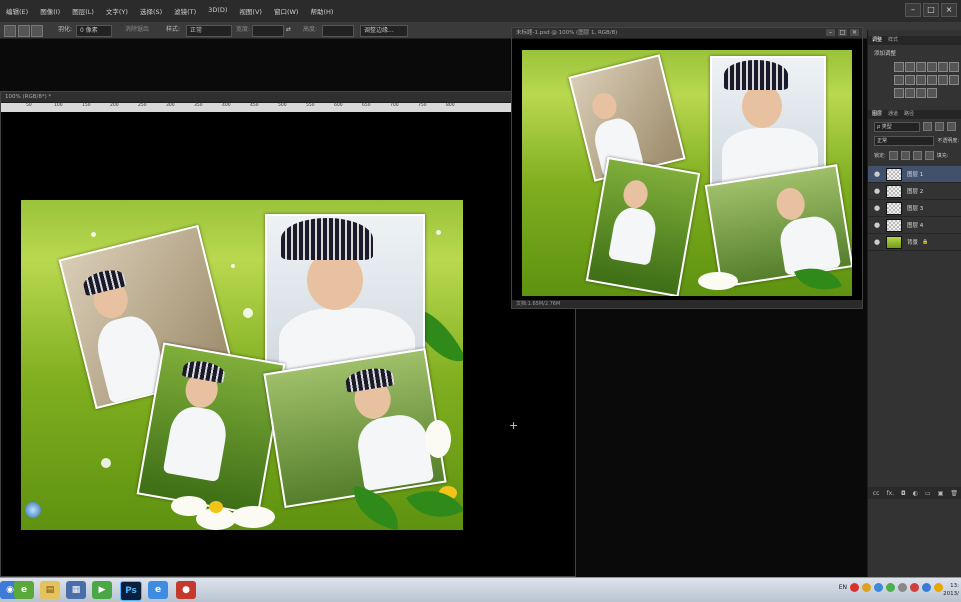 The width and height of the screenshot is (961, 602). What do you see at coordinates (211, 429) in the screenshot?
I see `photo-grass` at bounding box center [211, 429].